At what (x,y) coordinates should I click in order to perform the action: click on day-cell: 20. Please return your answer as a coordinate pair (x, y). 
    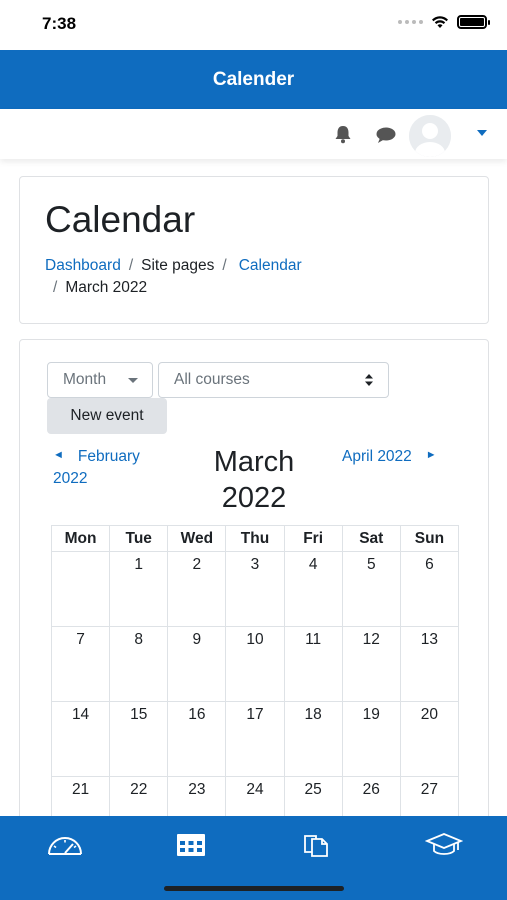
    Looking at the image, I should click on (429, 739).